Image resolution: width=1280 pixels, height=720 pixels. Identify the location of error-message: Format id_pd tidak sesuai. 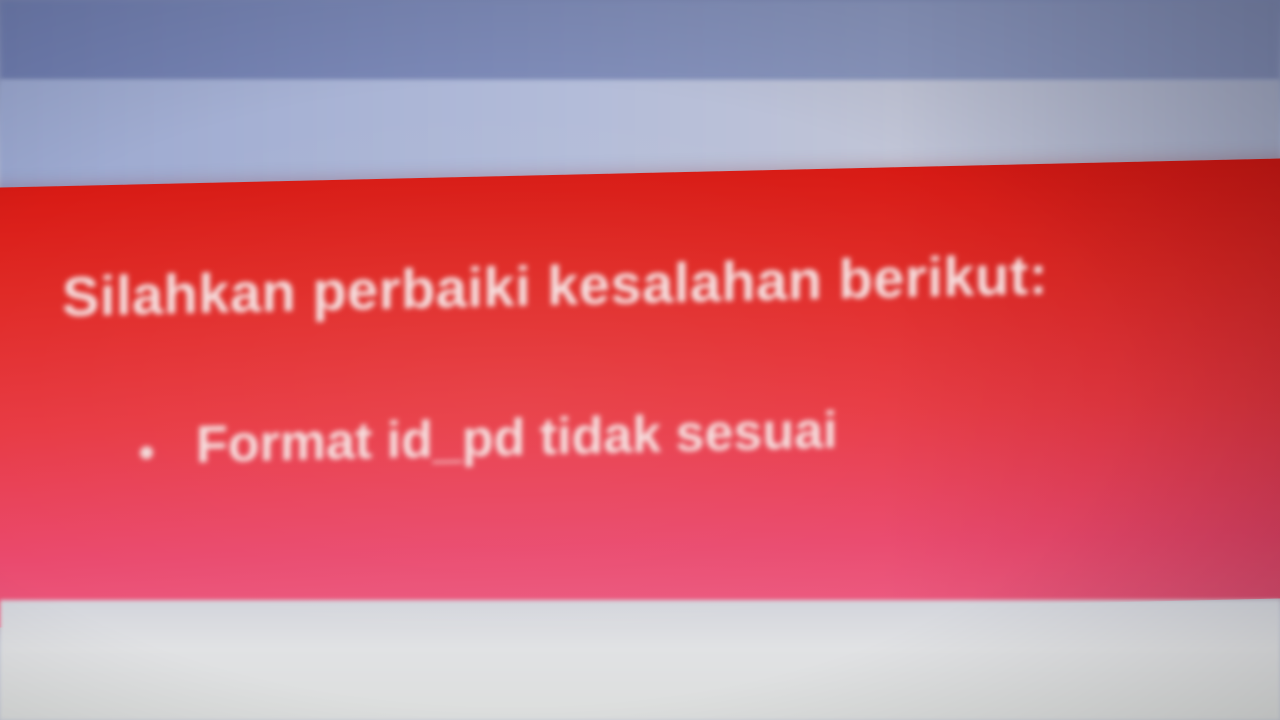
(517, 438).